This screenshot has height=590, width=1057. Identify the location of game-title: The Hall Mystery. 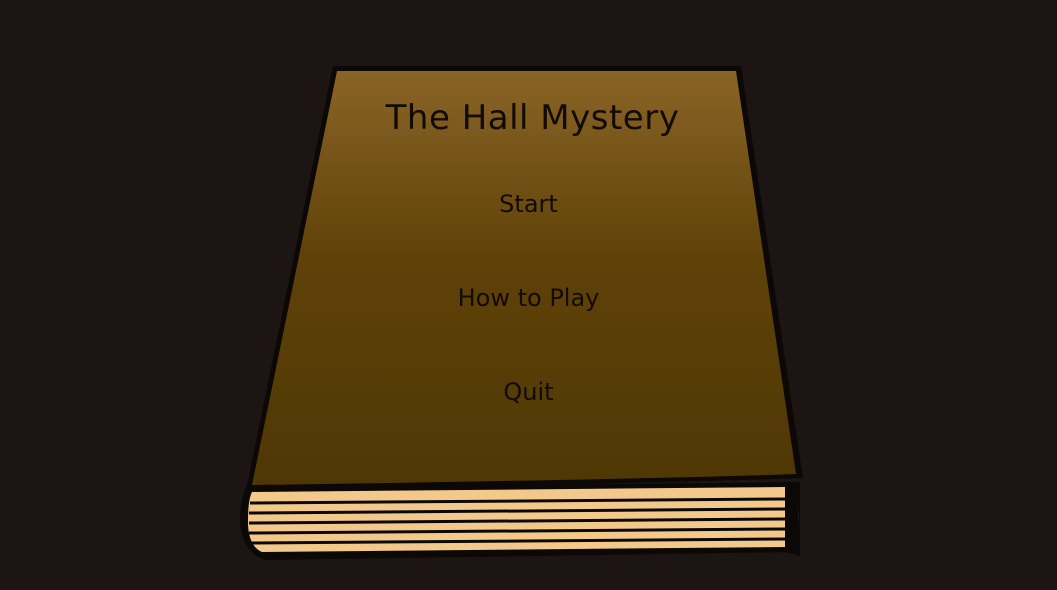
(532, 118).